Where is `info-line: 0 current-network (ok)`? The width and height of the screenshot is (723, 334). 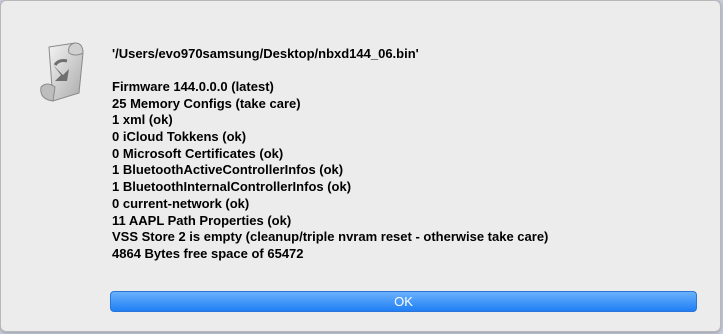 info-line: 0 current-network (ok) is located at coordinates (181, 203).